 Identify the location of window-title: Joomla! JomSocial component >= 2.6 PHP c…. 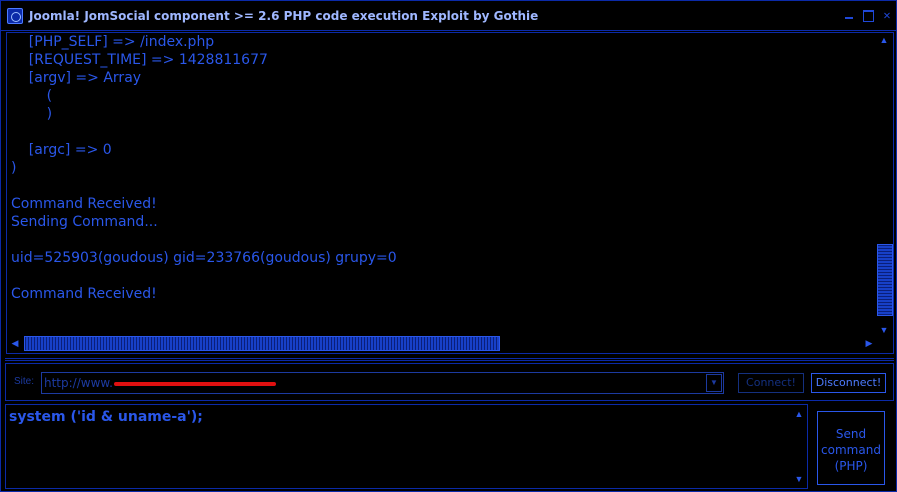
(284, 16).